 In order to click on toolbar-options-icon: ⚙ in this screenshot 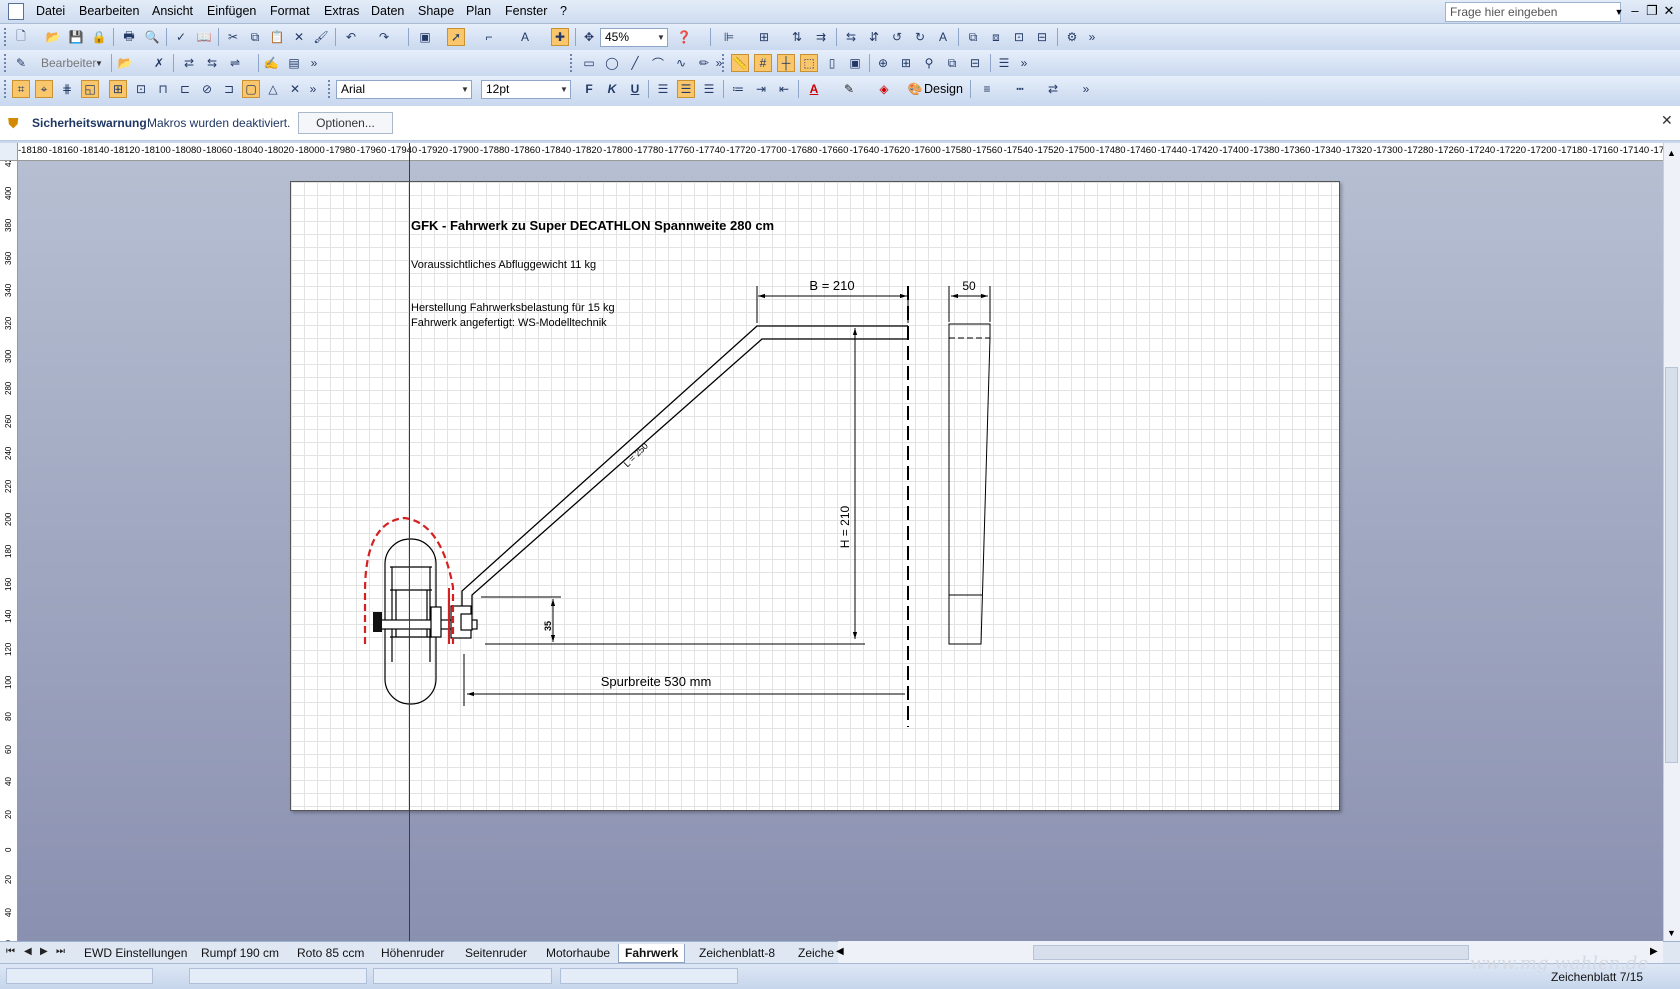, I will do `click(1072, 37)`.